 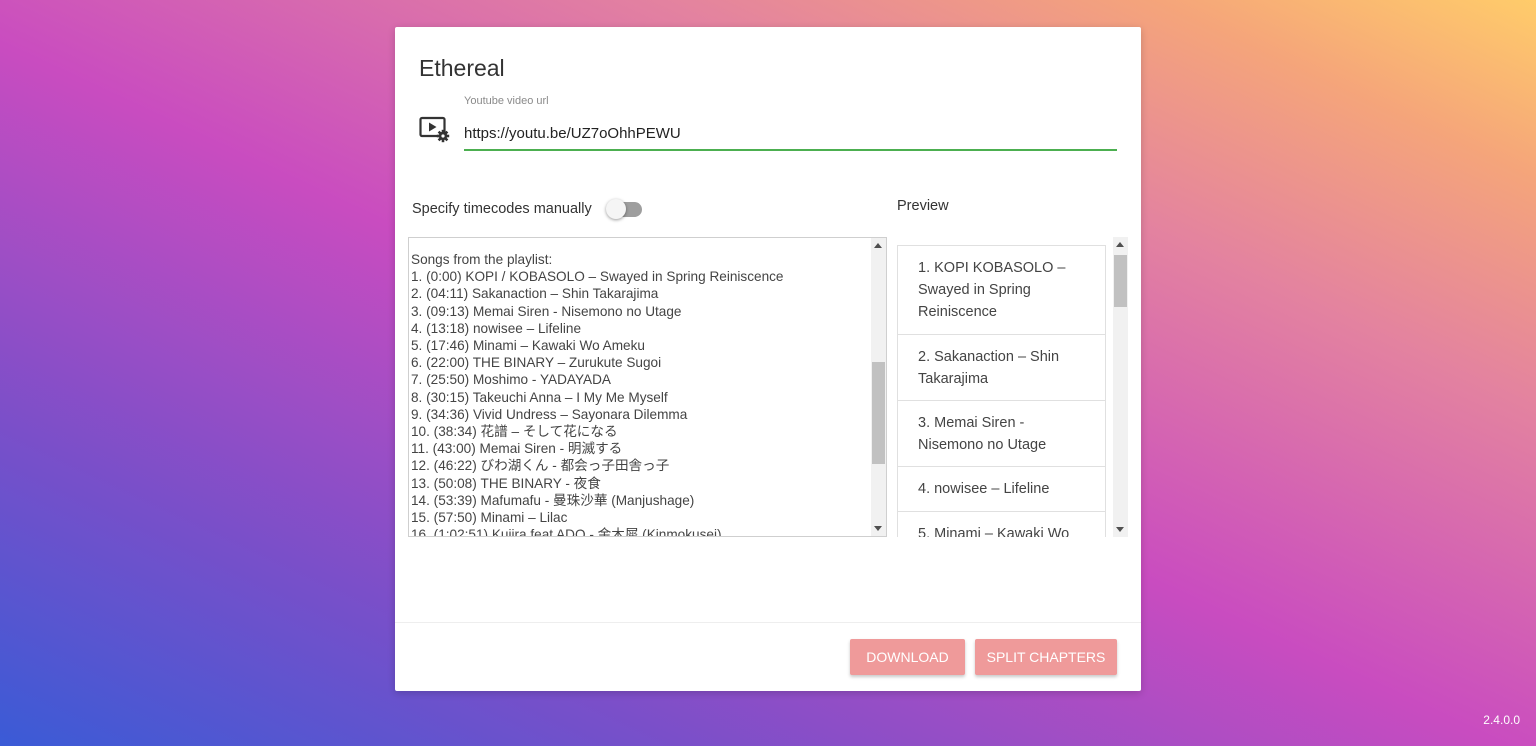 I want to click on manual-timecodes-row: Specify timecodes manually, so click(x=527, y=209).